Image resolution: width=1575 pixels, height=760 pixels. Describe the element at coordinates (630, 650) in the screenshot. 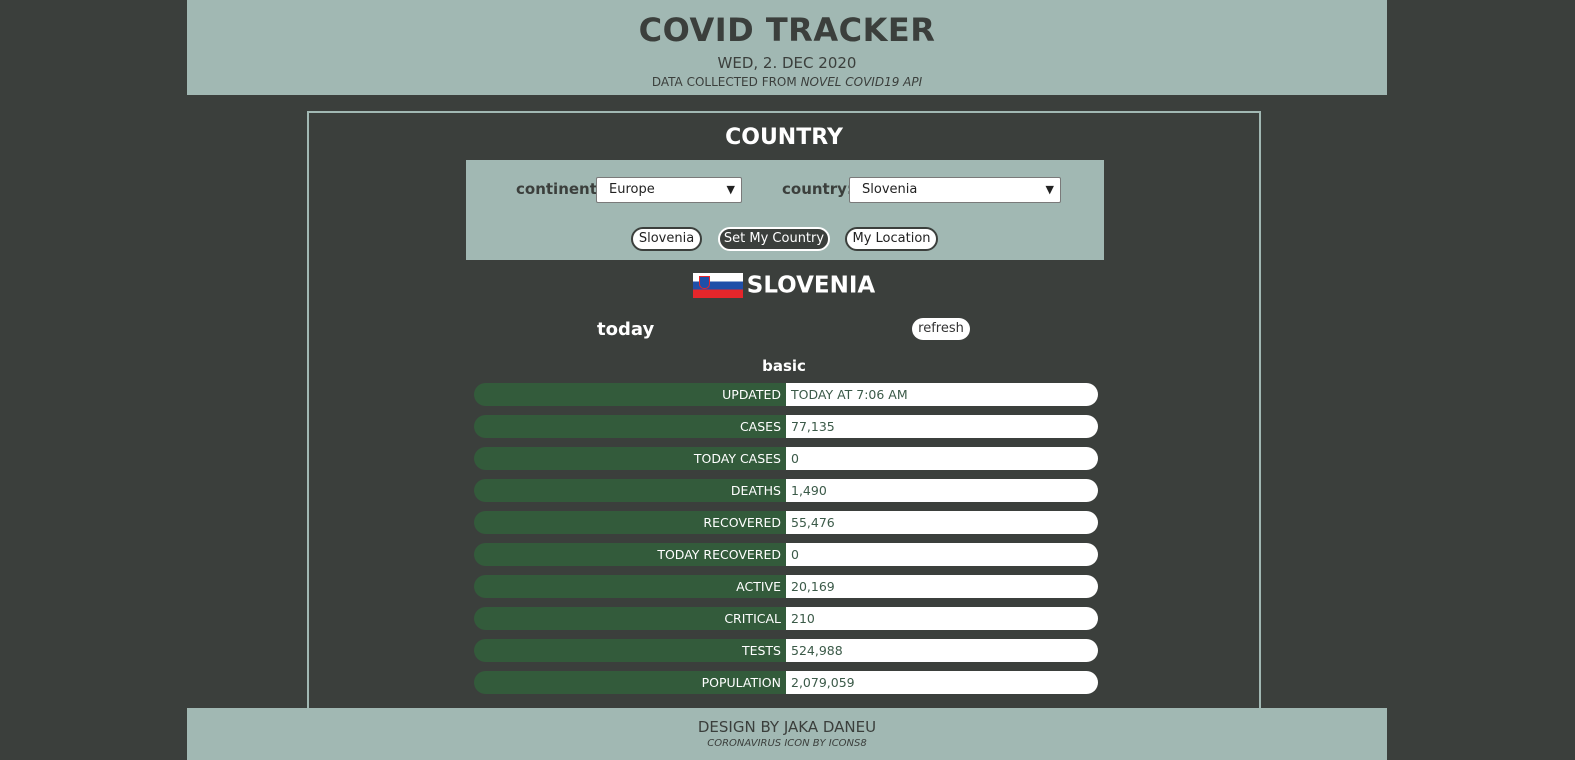

I see `stat-label: TESTS` at that location.